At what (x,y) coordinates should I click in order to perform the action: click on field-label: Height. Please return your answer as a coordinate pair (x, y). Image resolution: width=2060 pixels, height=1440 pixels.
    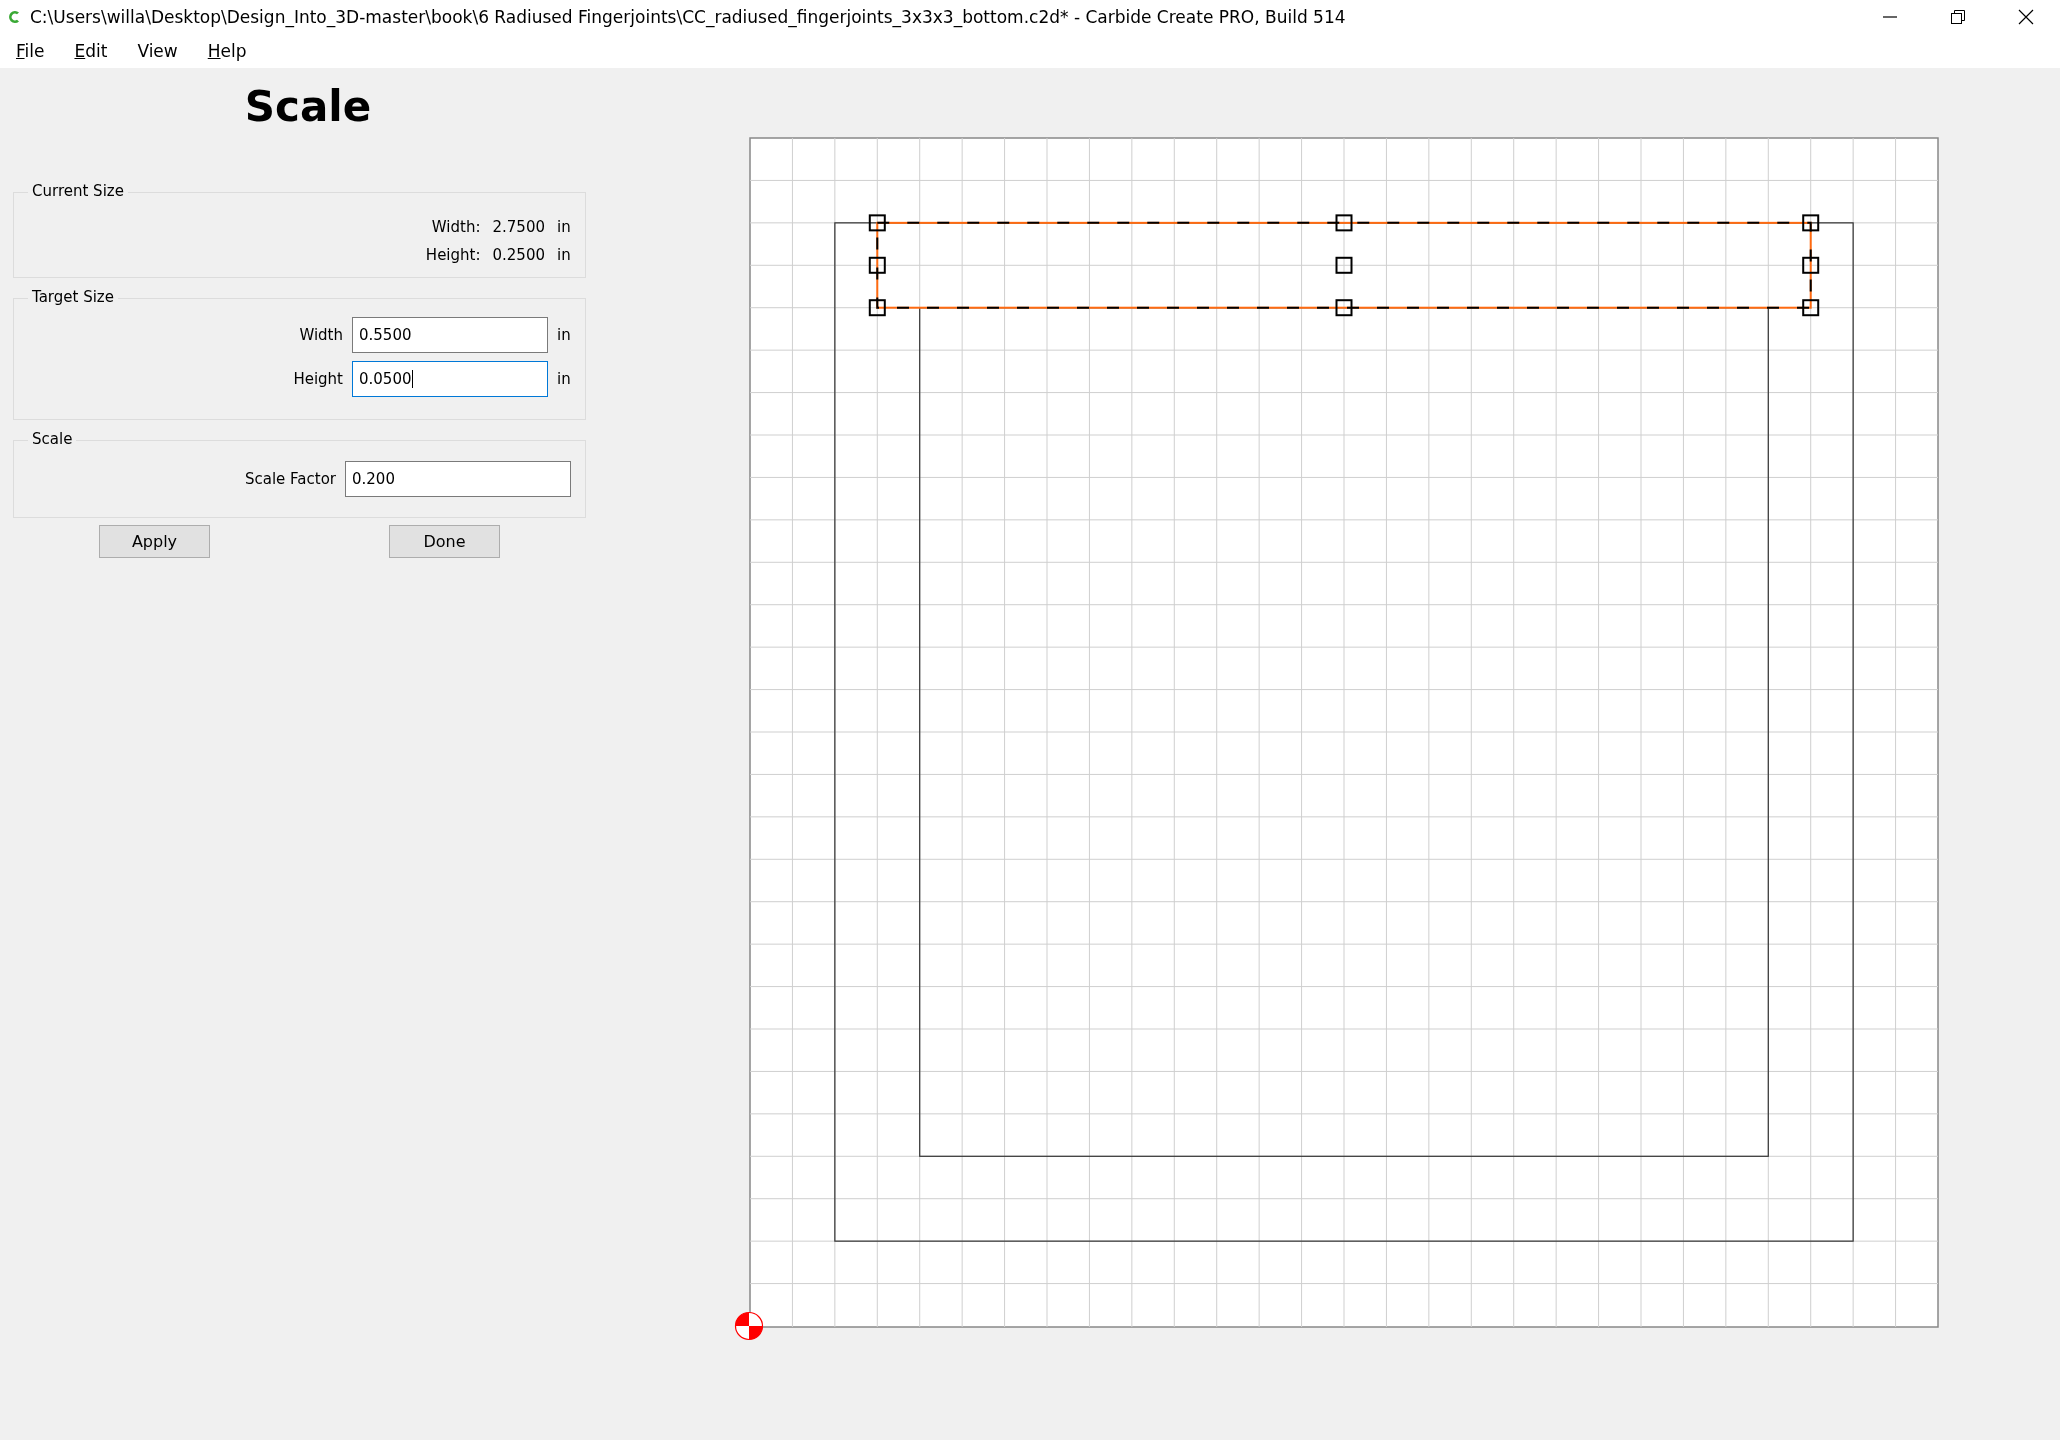
    Looking at the image, I should click on (318, 379).